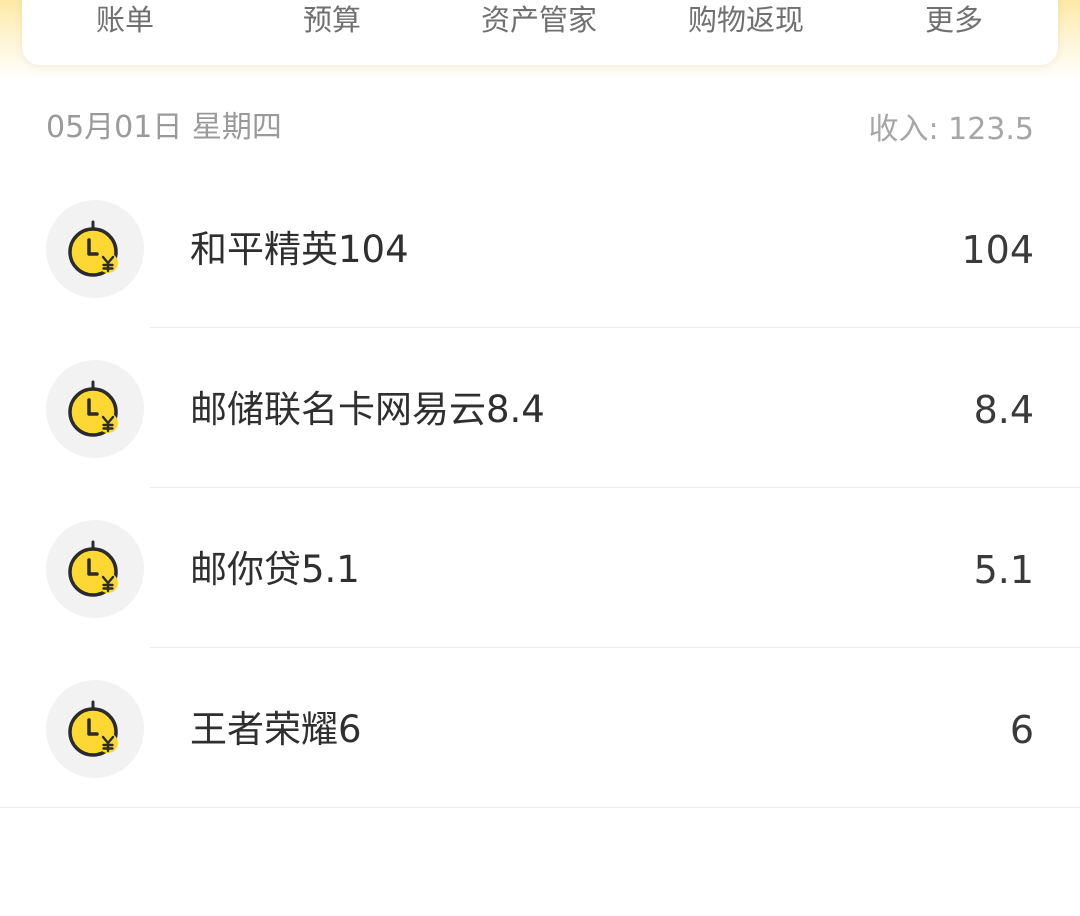 Image resolution: width=1080 pixels, height=916 pixels. Describe the element at coordinates (332, 20) in the screenshot. I see `nav-budget: 预算` at that location.